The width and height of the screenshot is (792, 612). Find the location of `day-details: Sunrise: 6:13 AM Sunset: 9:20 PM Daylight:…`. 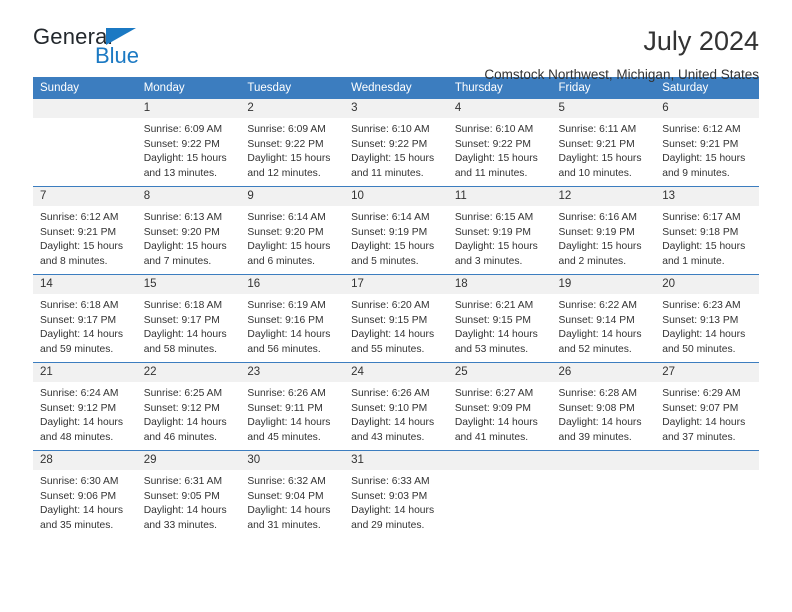

day-details: Sunrise: 6:13 AM Sunset: 9:20 PM Daylight:… is located at coordinates (189, 237).